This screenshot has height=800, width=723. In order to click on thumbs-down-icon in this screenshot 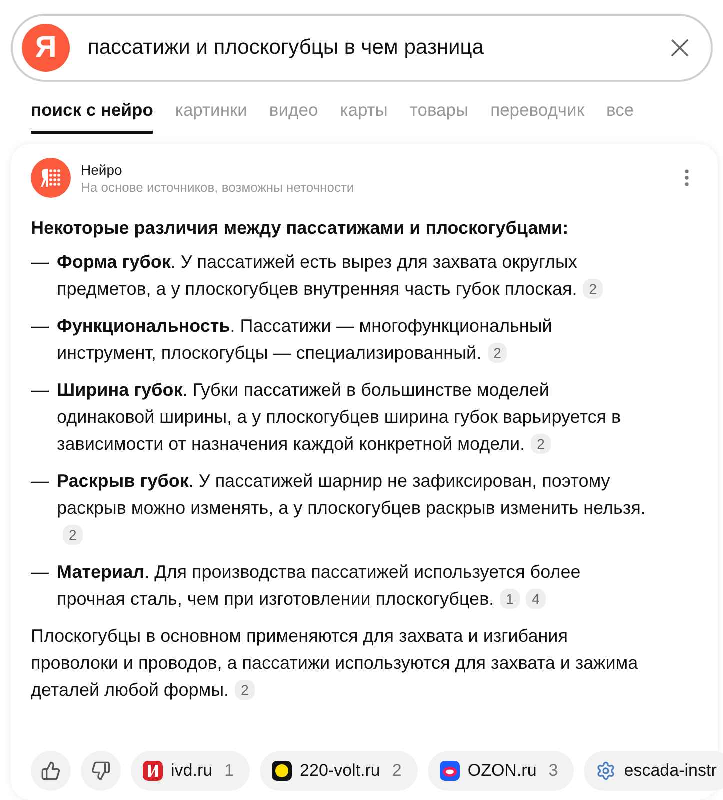, I will do `click(101, 771)`.